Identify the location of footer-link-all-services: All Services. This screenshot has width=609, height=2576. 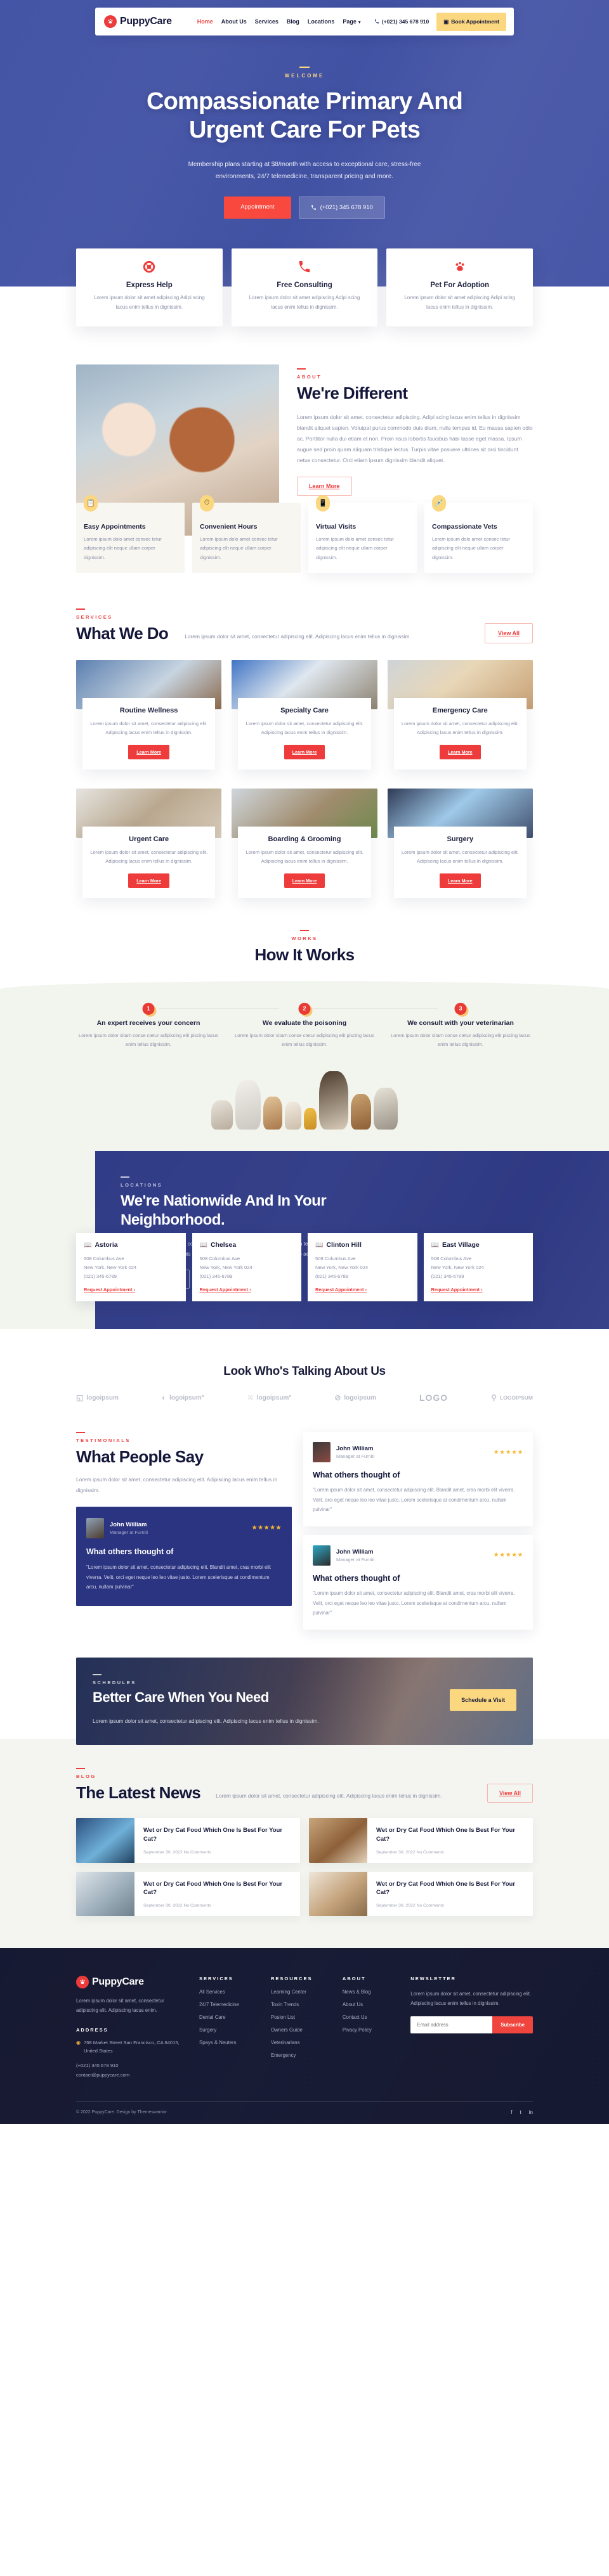
(228, 1992).